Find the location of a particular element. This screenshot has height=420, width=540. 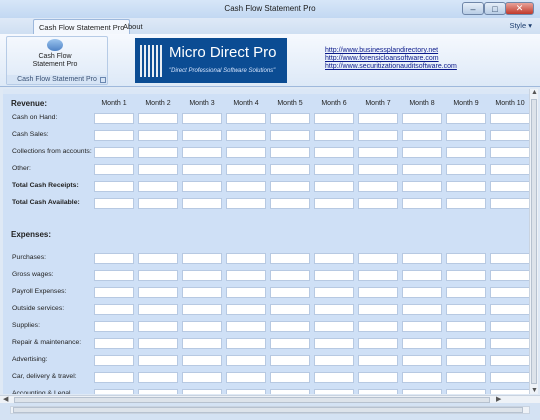

vertical-scrollbar: ▲ ▼ is located at coordinates (533, 241).